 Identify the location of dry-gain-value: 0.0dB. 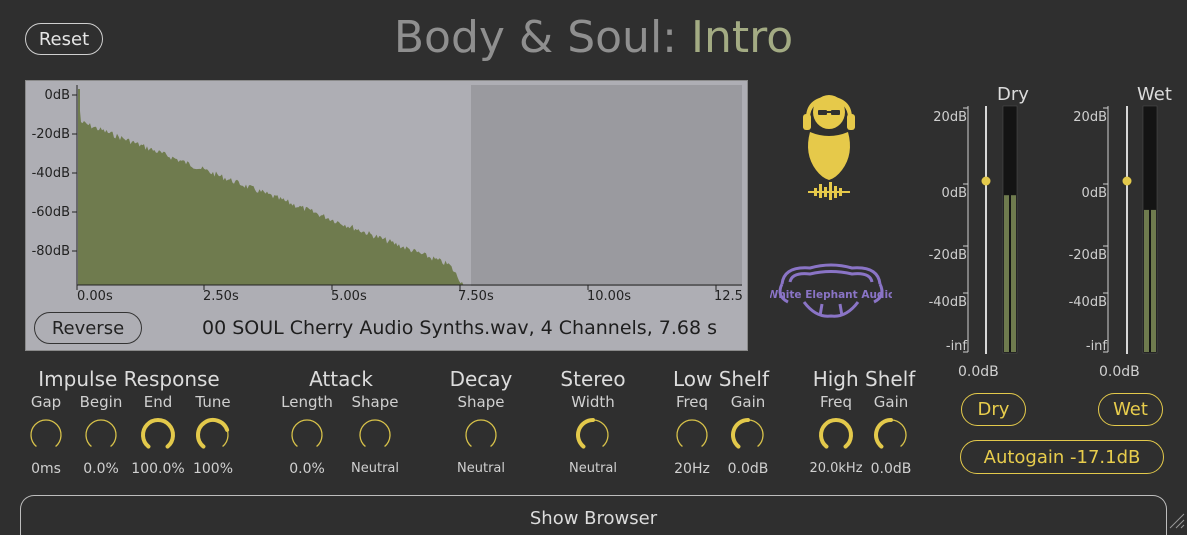
(978, 372).